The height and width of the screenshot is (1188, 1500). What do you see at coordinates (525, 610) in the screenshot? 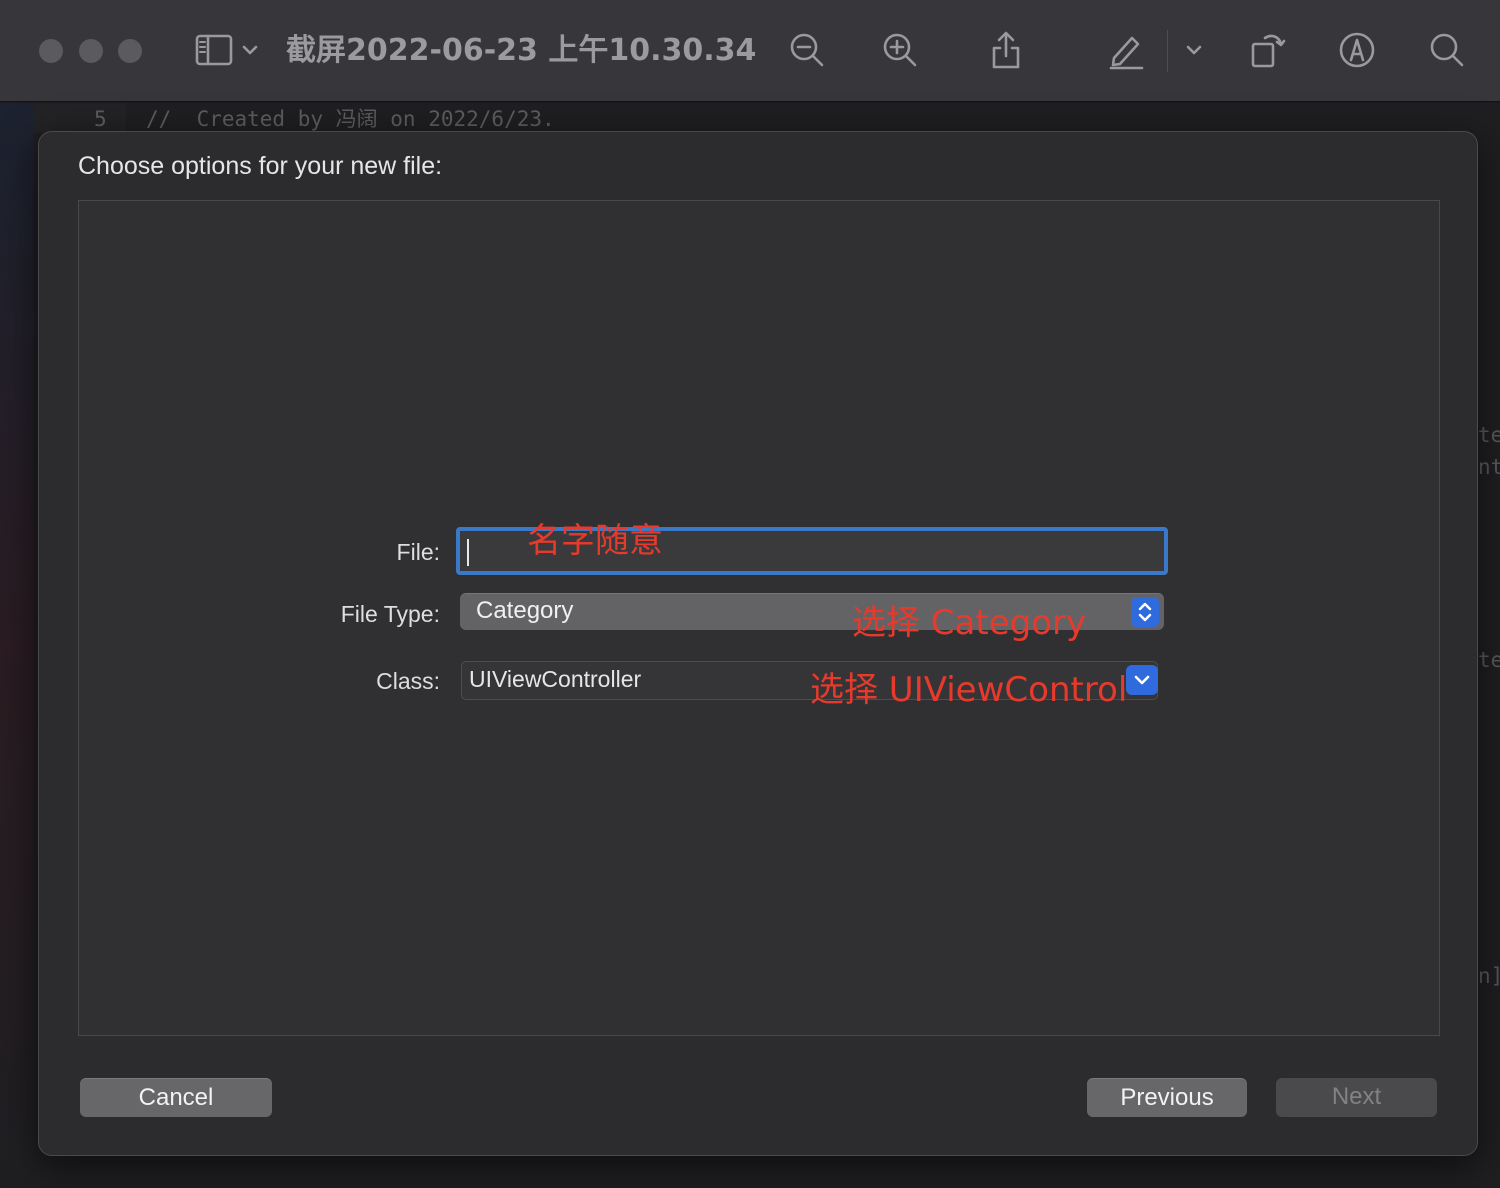
I see `file-type-value: Category` at bounding box center [525, 610].